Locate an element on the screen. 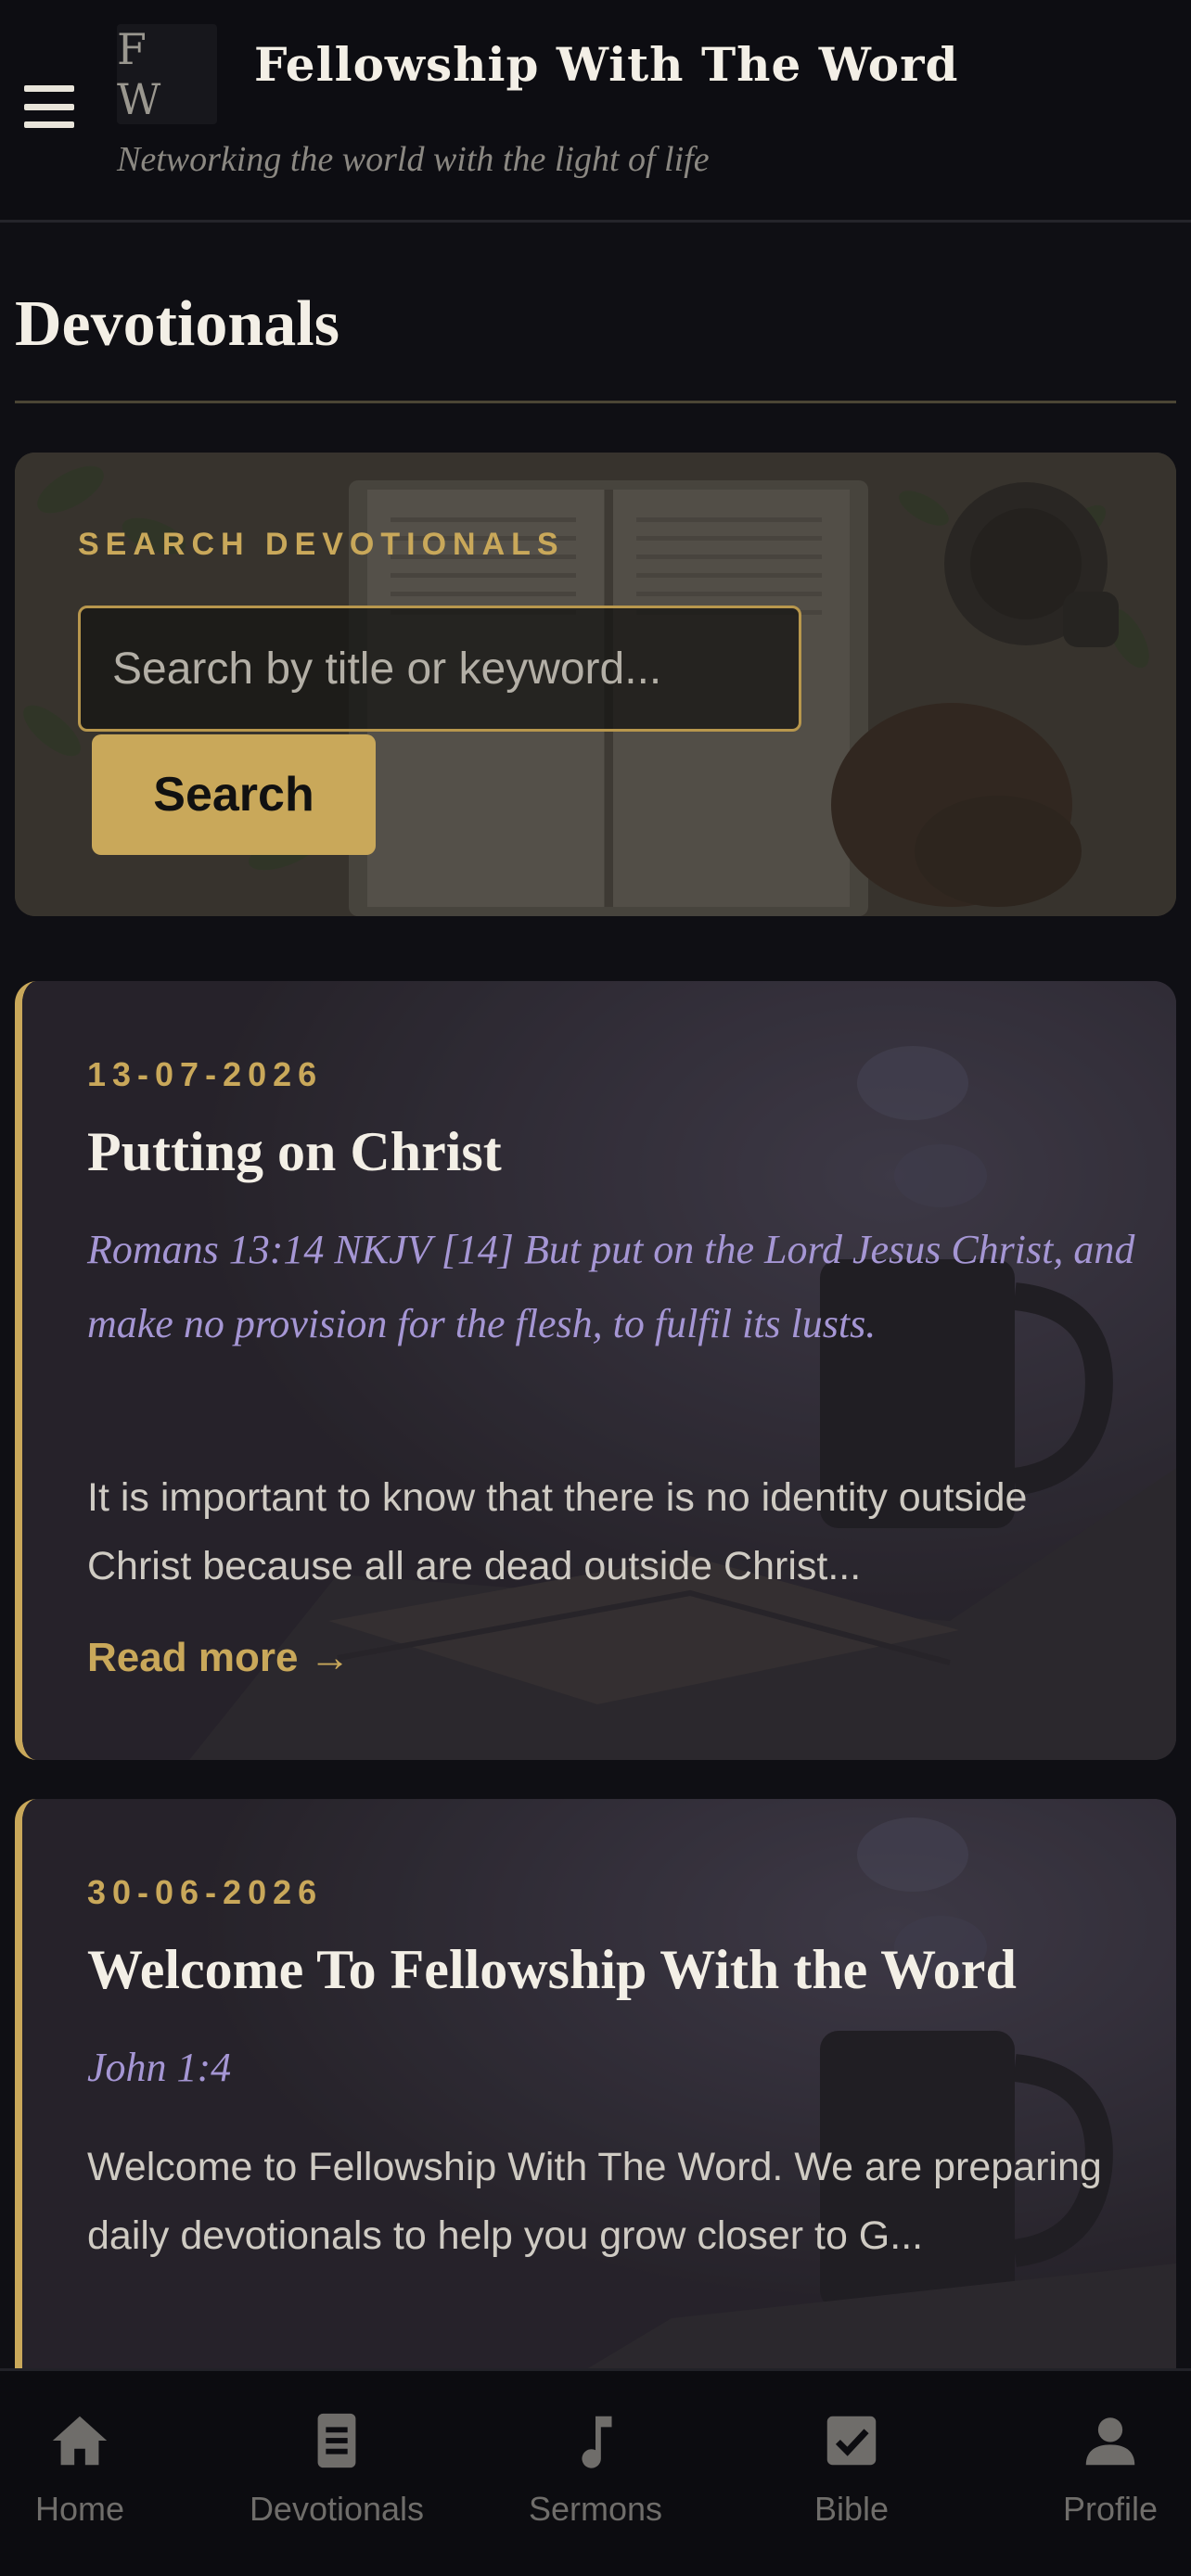 The height and width of the screenshot is (2576, 1191). hamburger-menu-icon is located at coordinates (49, 107).